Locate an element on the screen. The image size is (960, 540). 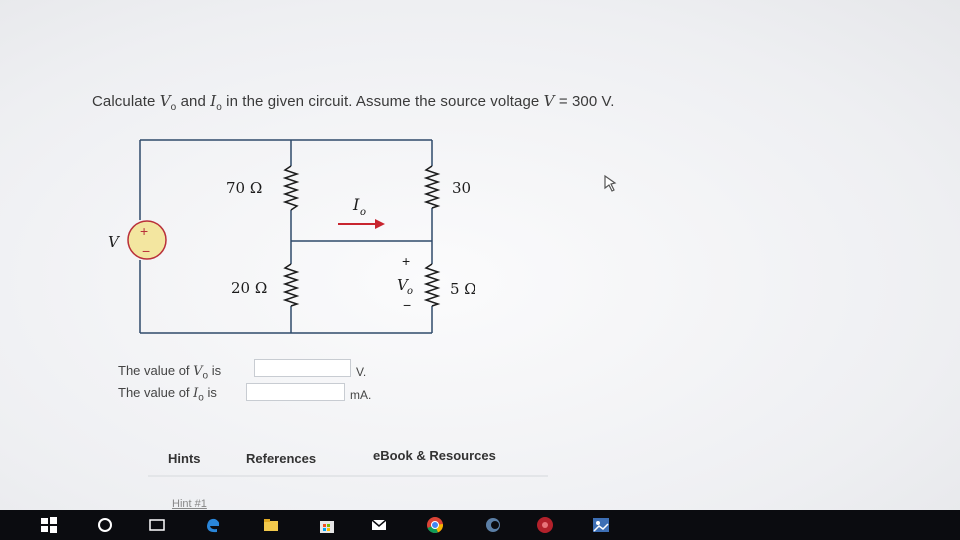
svg-text: 70 Ω is located at coordinates (244, 188).